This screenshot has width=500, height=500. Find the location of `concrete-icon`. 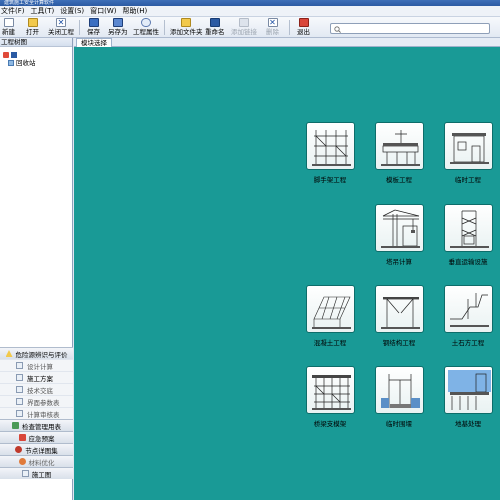

concrete-icon is located at coordinates (330, 309).